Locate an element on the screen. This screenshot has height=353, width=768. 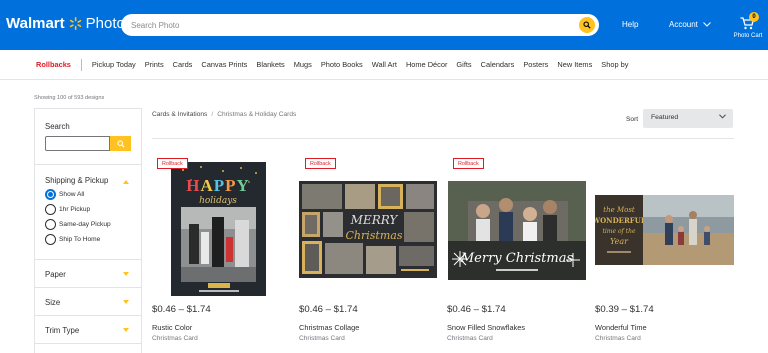
card-artwork: the Most WONDERFUL time of the Year is located at coordinates (662, 230).